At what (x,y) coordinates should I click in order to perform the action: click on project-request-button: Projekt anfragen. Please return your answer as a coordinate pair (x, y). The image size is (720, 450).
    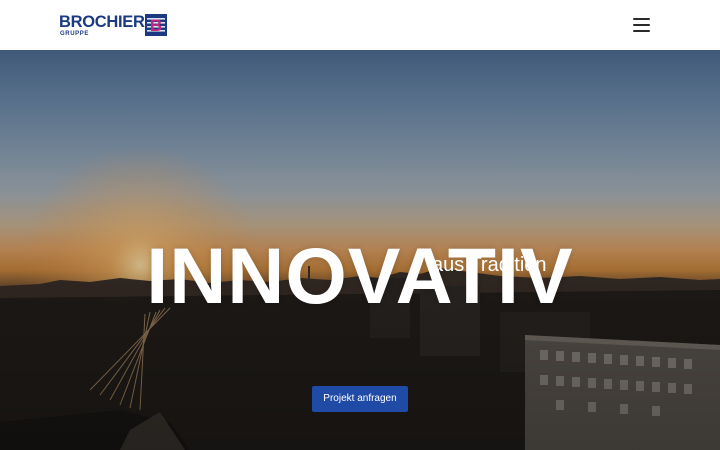
    Looking at the image, I should click on (360, 399).